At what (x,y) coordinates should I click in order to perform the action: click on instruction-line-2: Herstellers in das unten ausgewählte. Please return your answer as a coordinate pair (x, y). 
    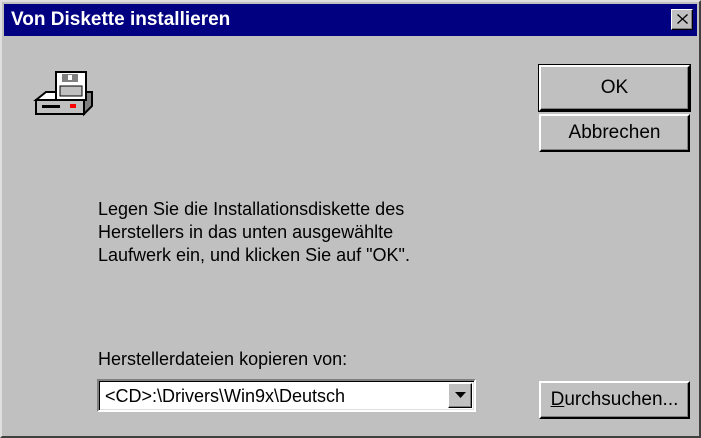
    Looking at the image, I should click on (246, 232).